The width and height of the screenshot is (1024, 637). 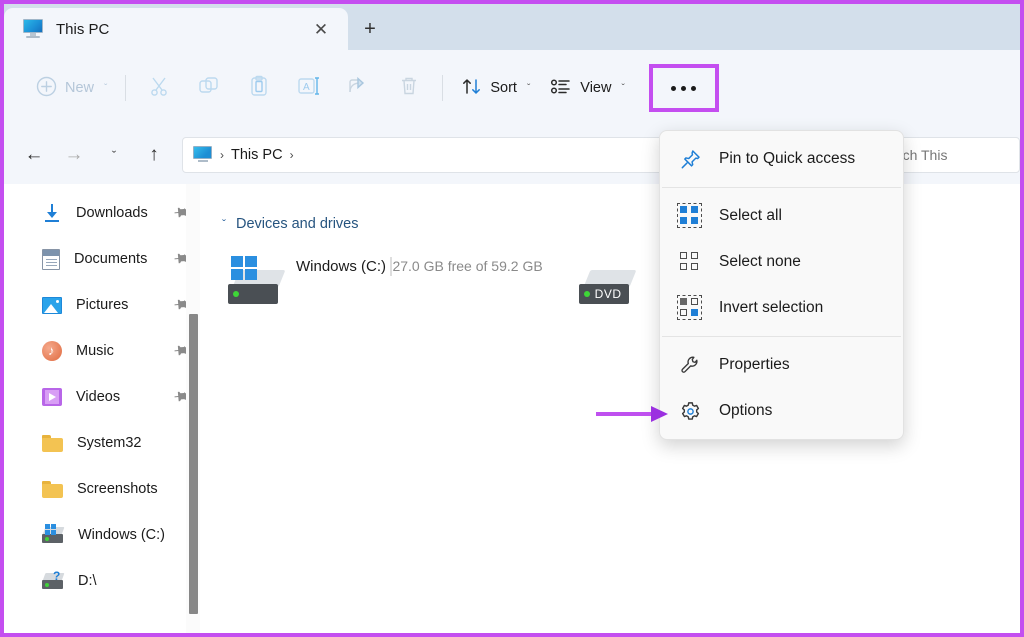 What do you see at coordinates (341, 266) in the screenshot?
I see `drive-name: Windows (C:)` at bounding box center [341, 266].